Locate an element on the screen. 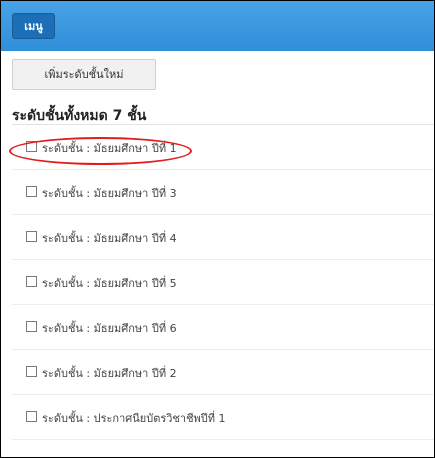 The width and height of the screenshot is (435, 458). top-navbar: เมนู is located at coordinates (217, 26).